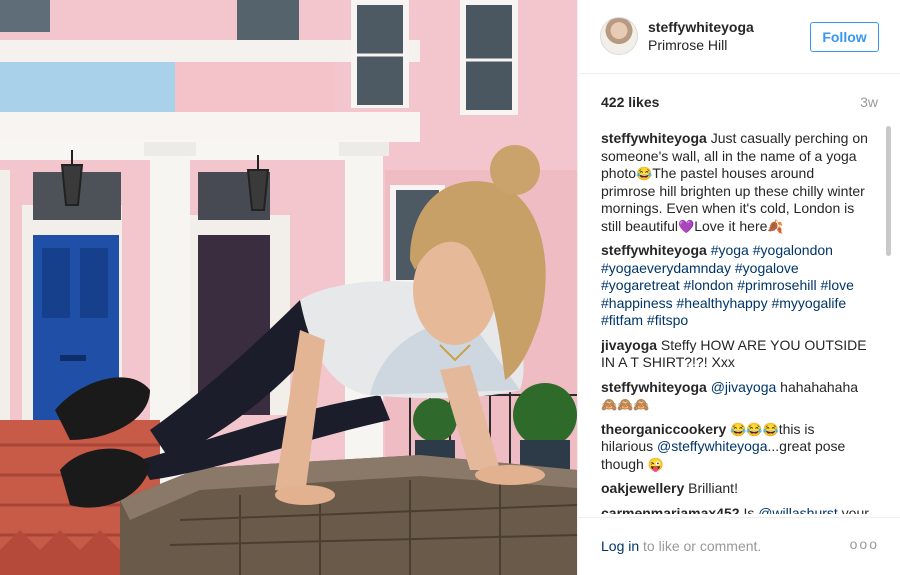  Describe the element at coordinates (701, 27) in the screenshot. I see `author-username: steffywhiteyoga` at that location.